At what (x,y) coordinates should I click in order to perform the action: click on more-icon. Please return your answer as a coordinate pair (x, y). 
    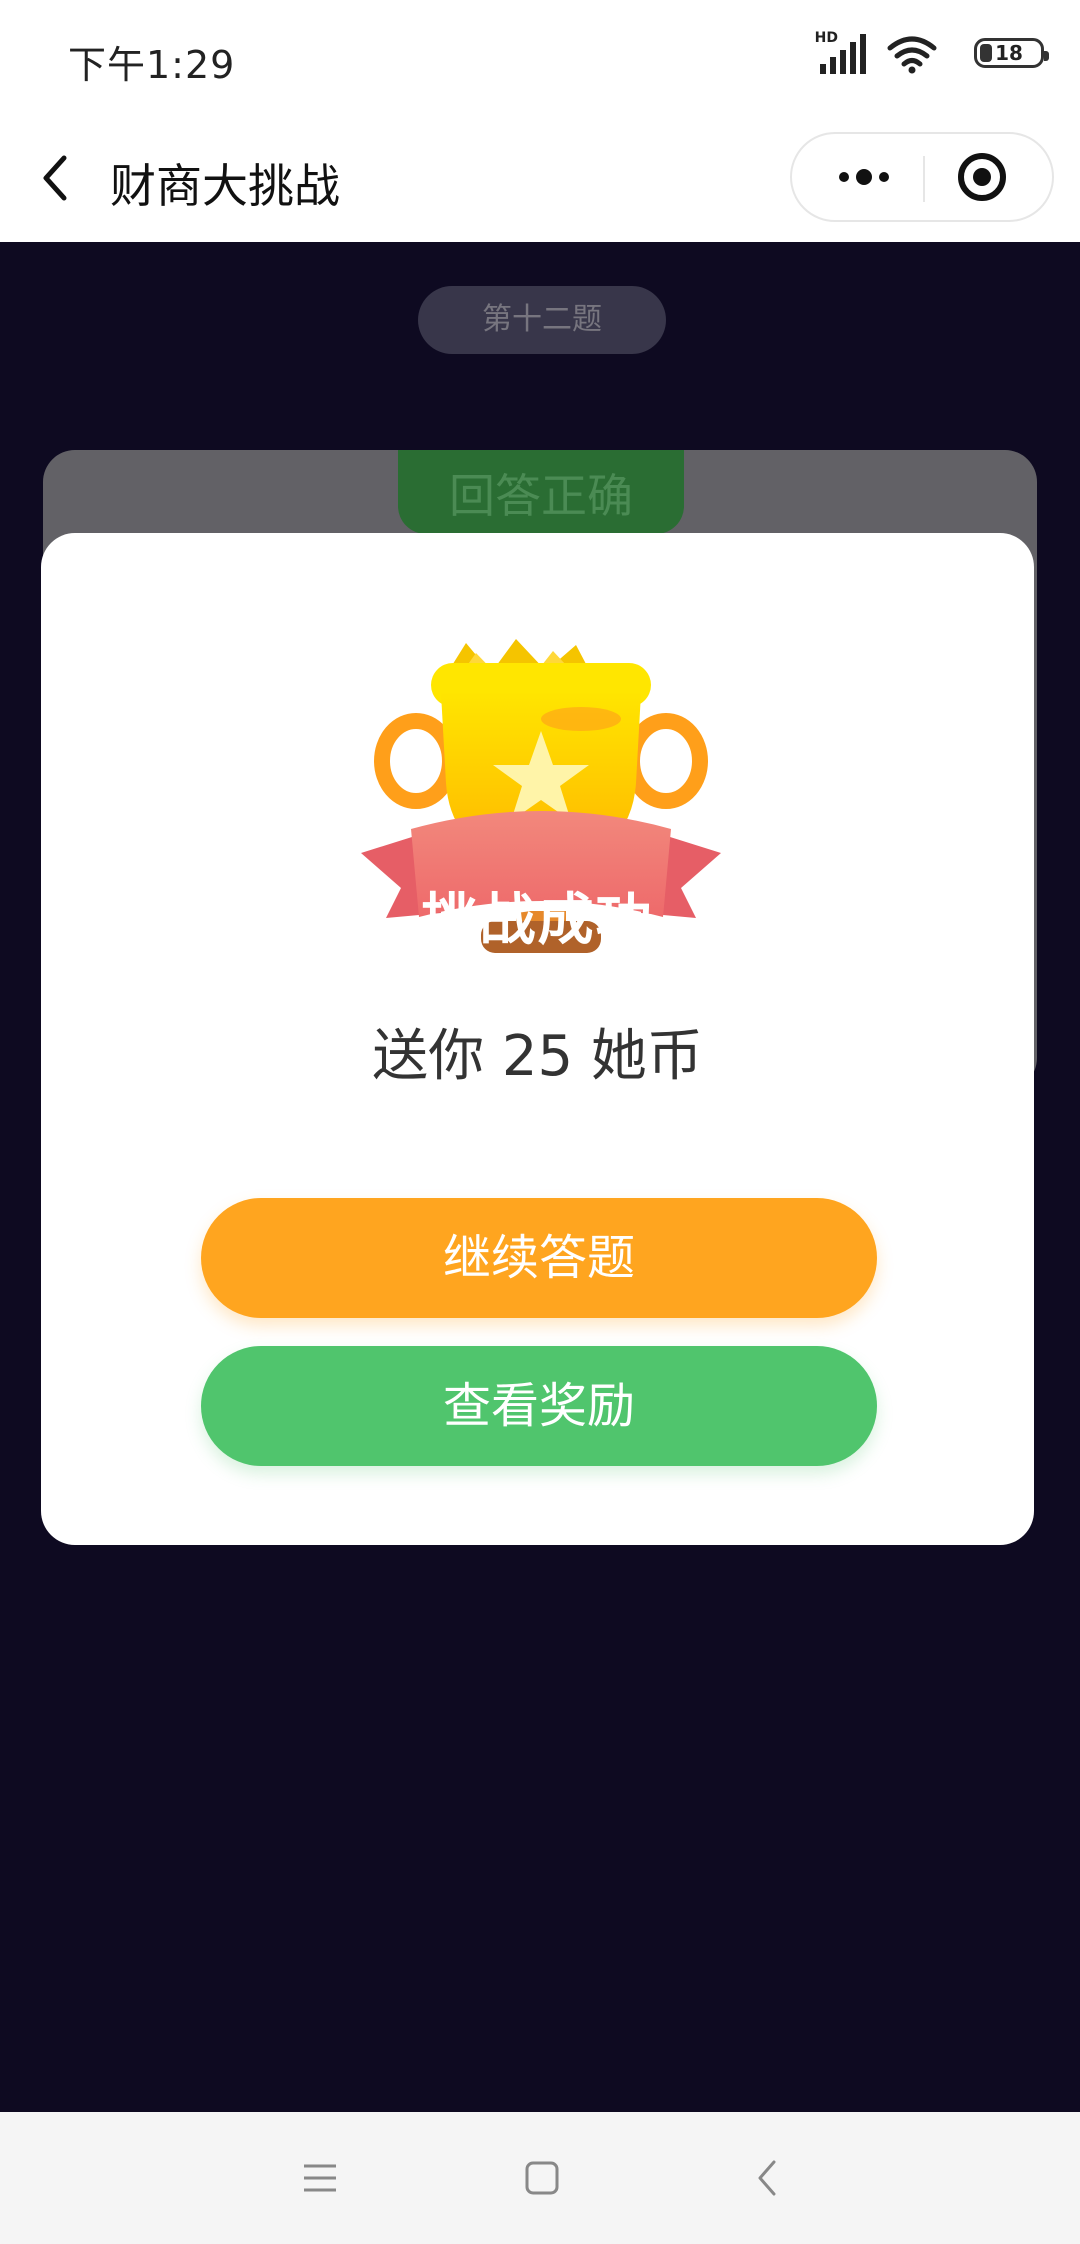
    Looking at the image, I should click on (864, 177).